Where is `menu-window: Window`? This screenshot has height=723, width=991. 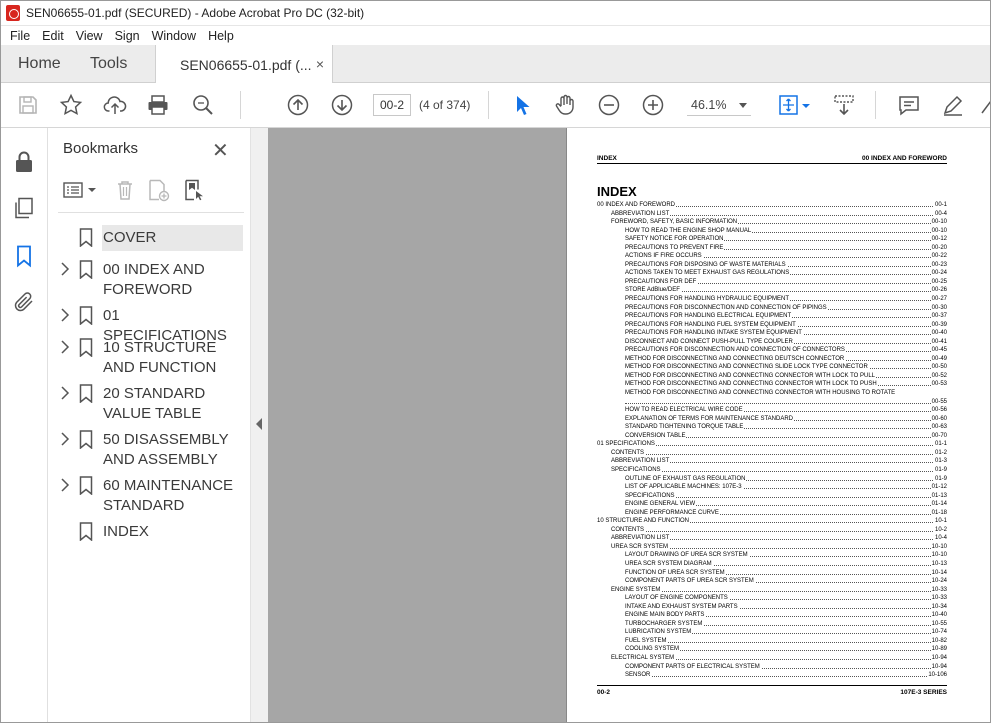
menu-window: Window is located at coordinates (174, 36).